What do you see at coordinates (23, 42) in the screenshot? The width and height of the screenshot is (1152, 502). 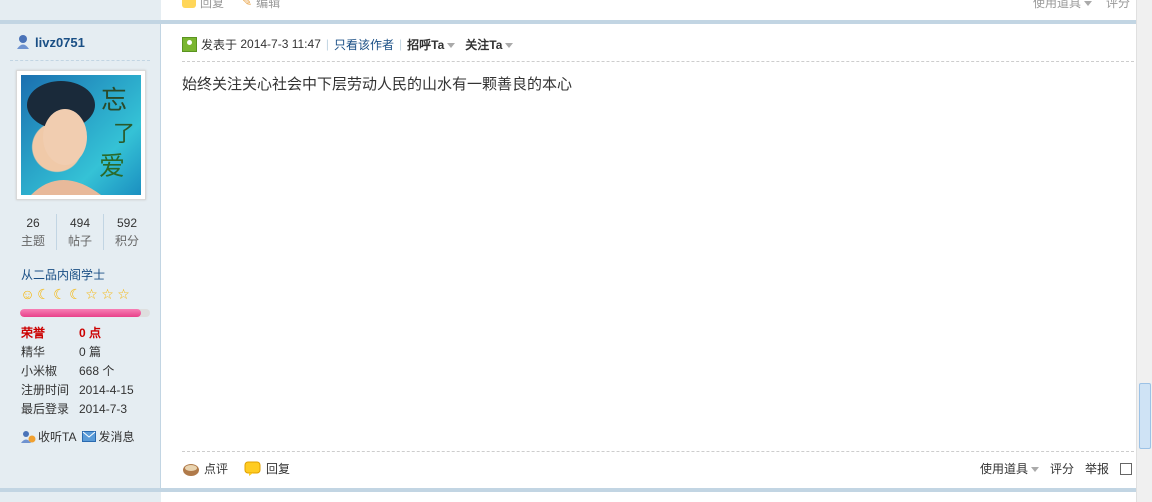 I see `user-online-icon` at bounding box center [23, 42].